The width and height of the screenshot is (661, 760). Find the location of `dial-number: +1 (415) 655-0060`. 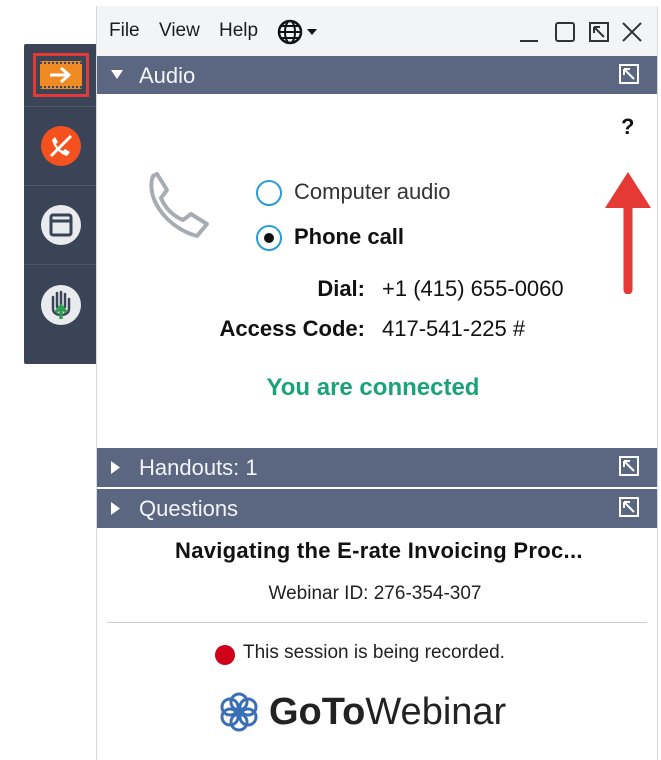

dial-number: +1 (415) 655-0060 is located at coordinates (473, 288).